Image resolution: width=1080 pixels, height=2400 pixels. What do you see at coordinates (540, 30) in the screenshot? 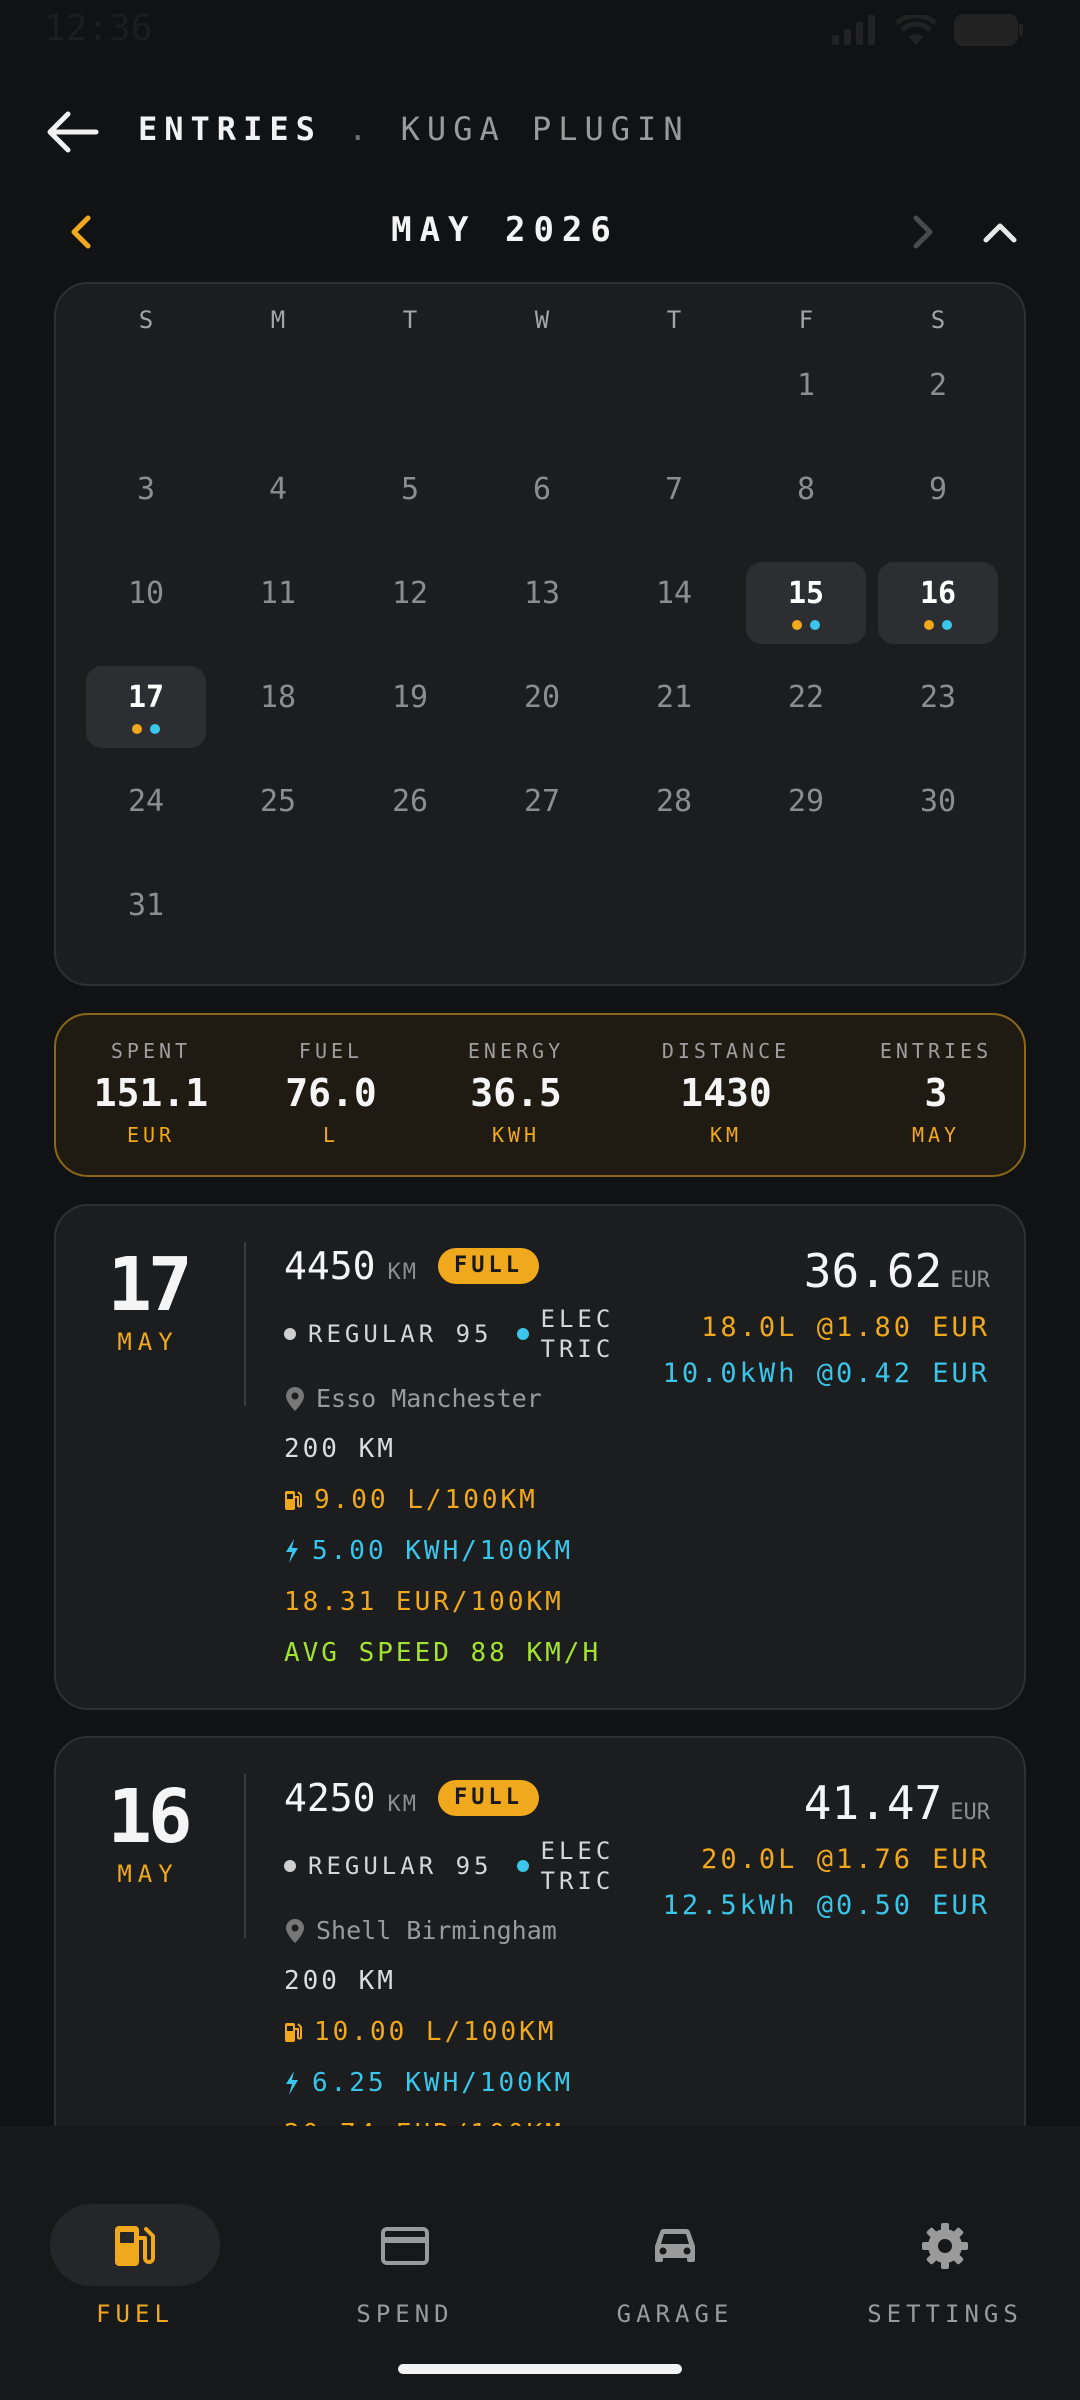
I see `status-bar: 12:36` at bounding box center [540, 30].